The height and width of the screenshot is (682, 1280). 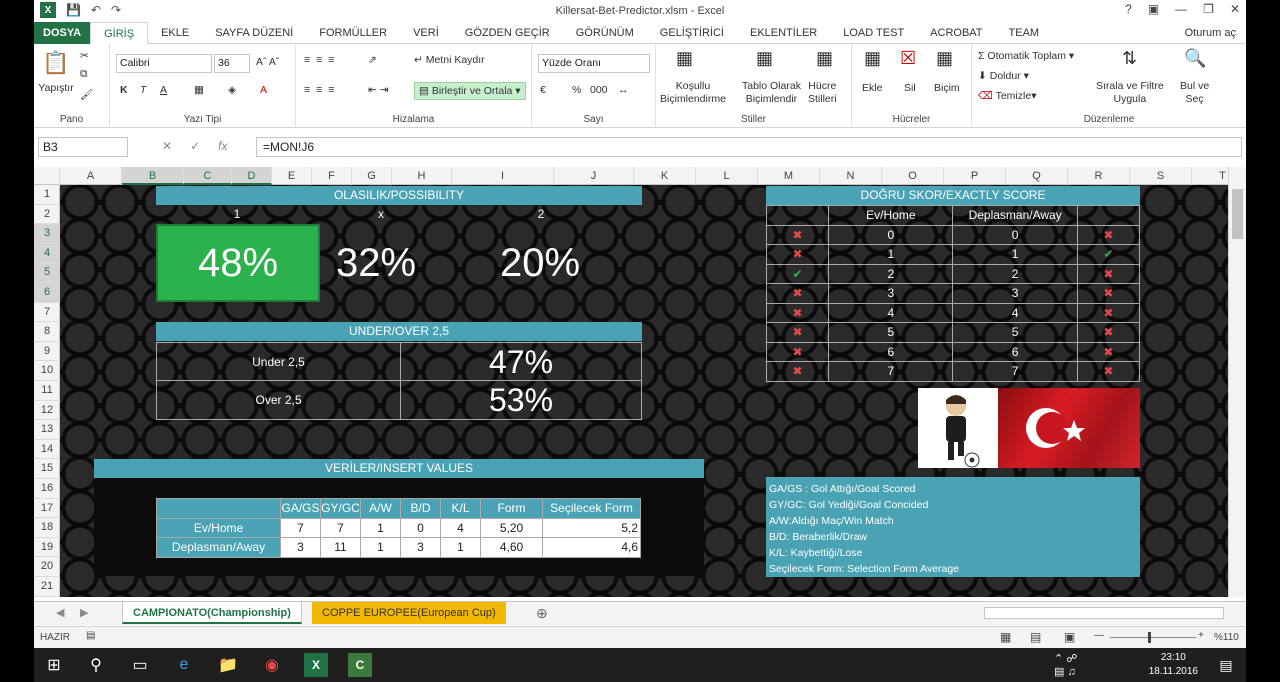 What do you see at coordinates (591, 527) in the screenshot?
I see `insert-value-cell: 5,2` at bounding box center [591, 527].